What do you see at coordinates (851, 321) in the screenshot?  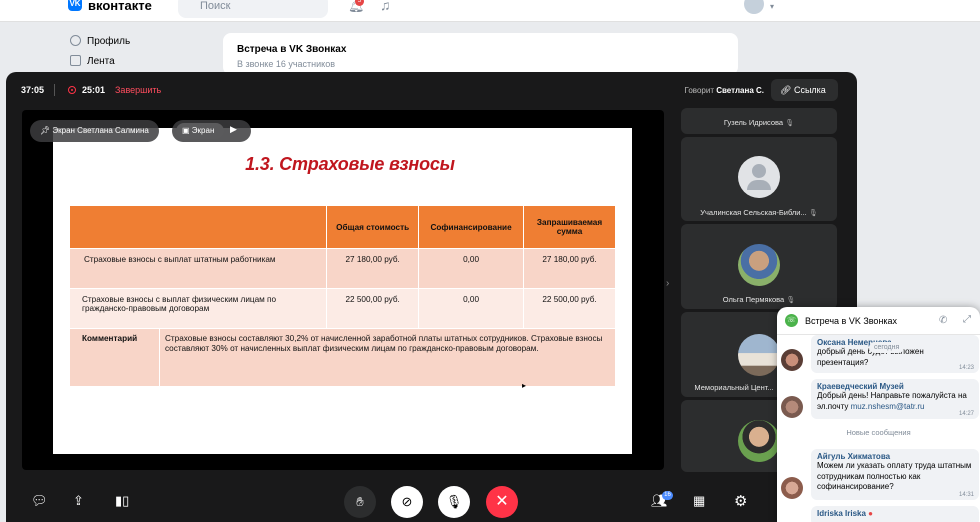 I see `chat-title: Встреча в VK Звонках` at bounding box center [851, 321].